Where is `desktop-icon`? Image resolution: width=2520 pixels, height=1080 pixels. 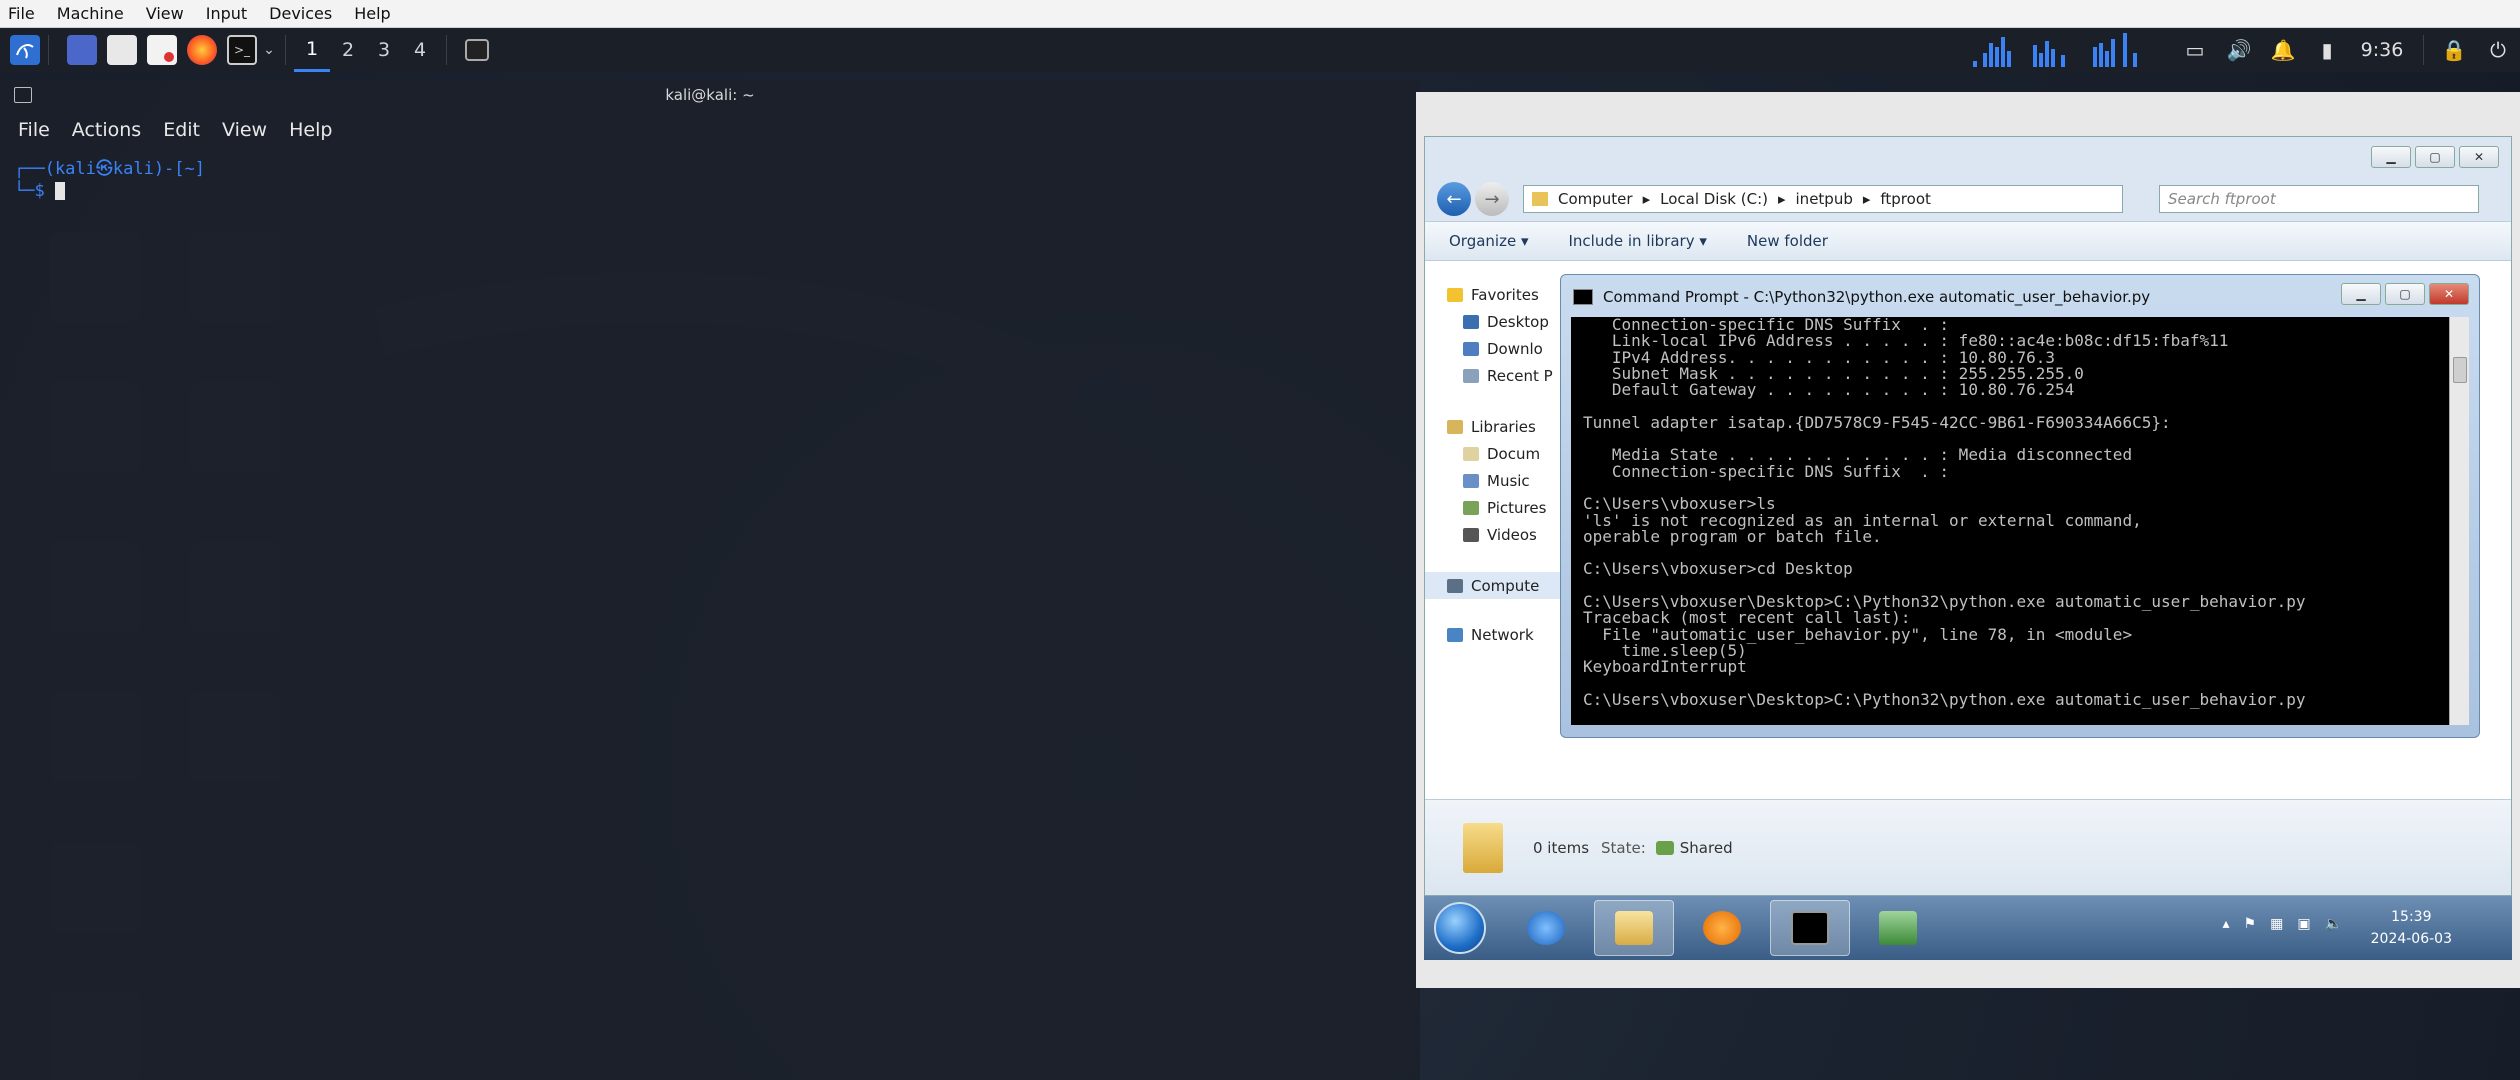
desktop-icon is located at coordinates (82, 50).